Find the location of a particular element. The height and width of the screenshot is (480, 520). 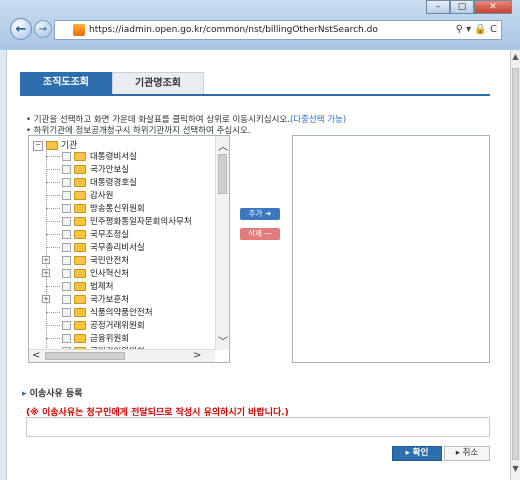

tab-agency-name: 기관명조회 is located at coordinates (158, 83).